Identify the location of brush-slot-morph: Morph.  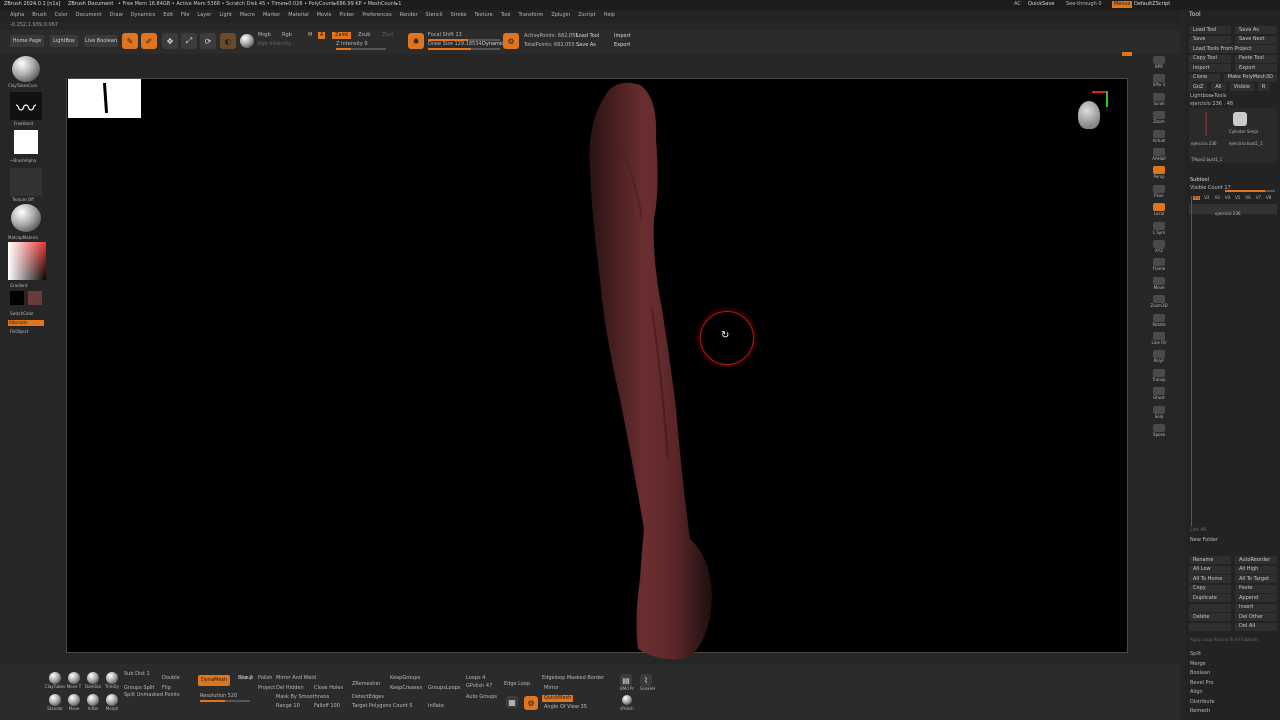
(112, 702).